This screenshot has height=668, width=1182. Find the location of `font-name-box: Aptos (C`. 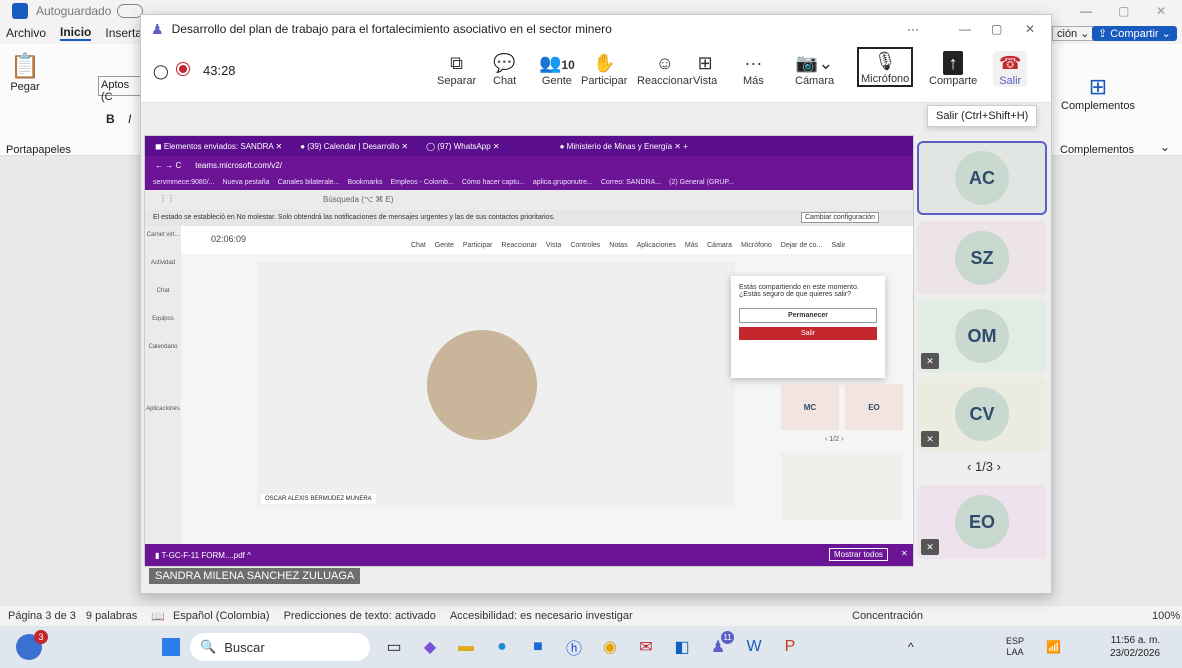

font-name-box: Aptos (C is located at coordinates (120, 89).